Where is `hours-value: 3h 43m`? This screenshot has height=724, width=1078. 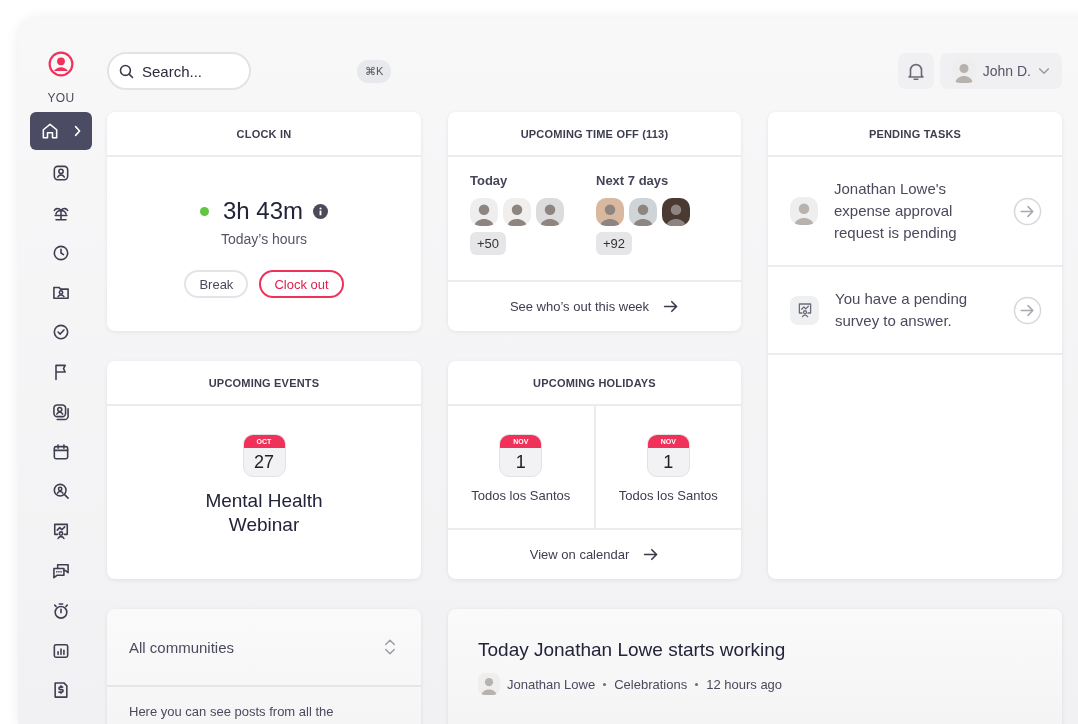
hours-value: 3h 43m is located at coordinates (263, 211).